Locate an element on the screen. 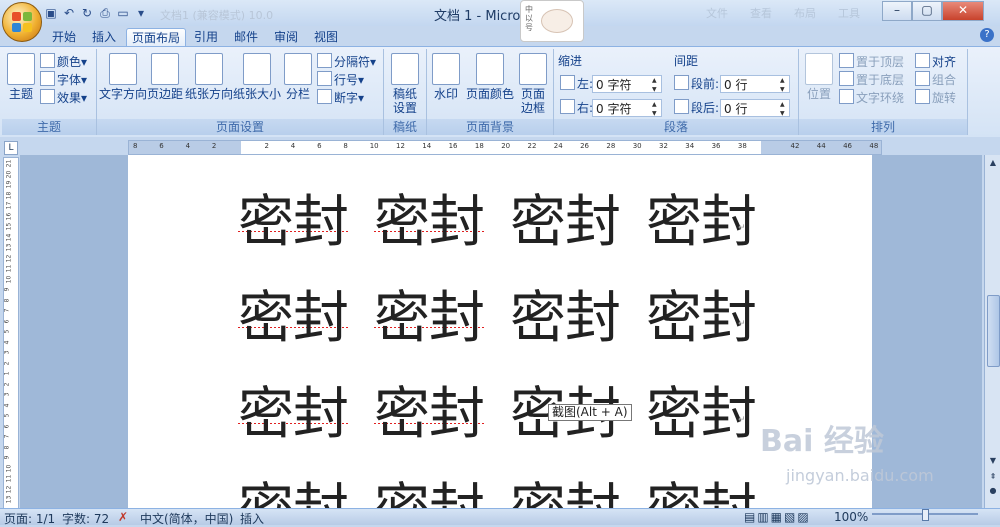  quick-access-toolbar: ▣ ↶ ↻ ⎙ ▭ ▾ is located at coordinates (96, 13).